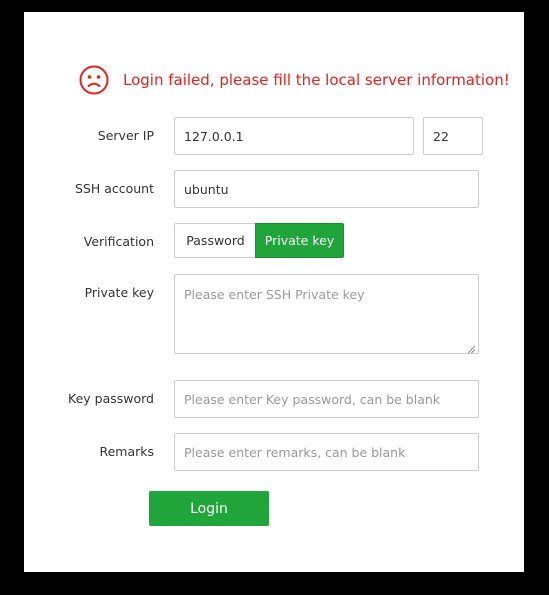  Describe the element at coordinates (299, 240) in the screenshot. I see `verification-private-key-option: Private key` at that location.